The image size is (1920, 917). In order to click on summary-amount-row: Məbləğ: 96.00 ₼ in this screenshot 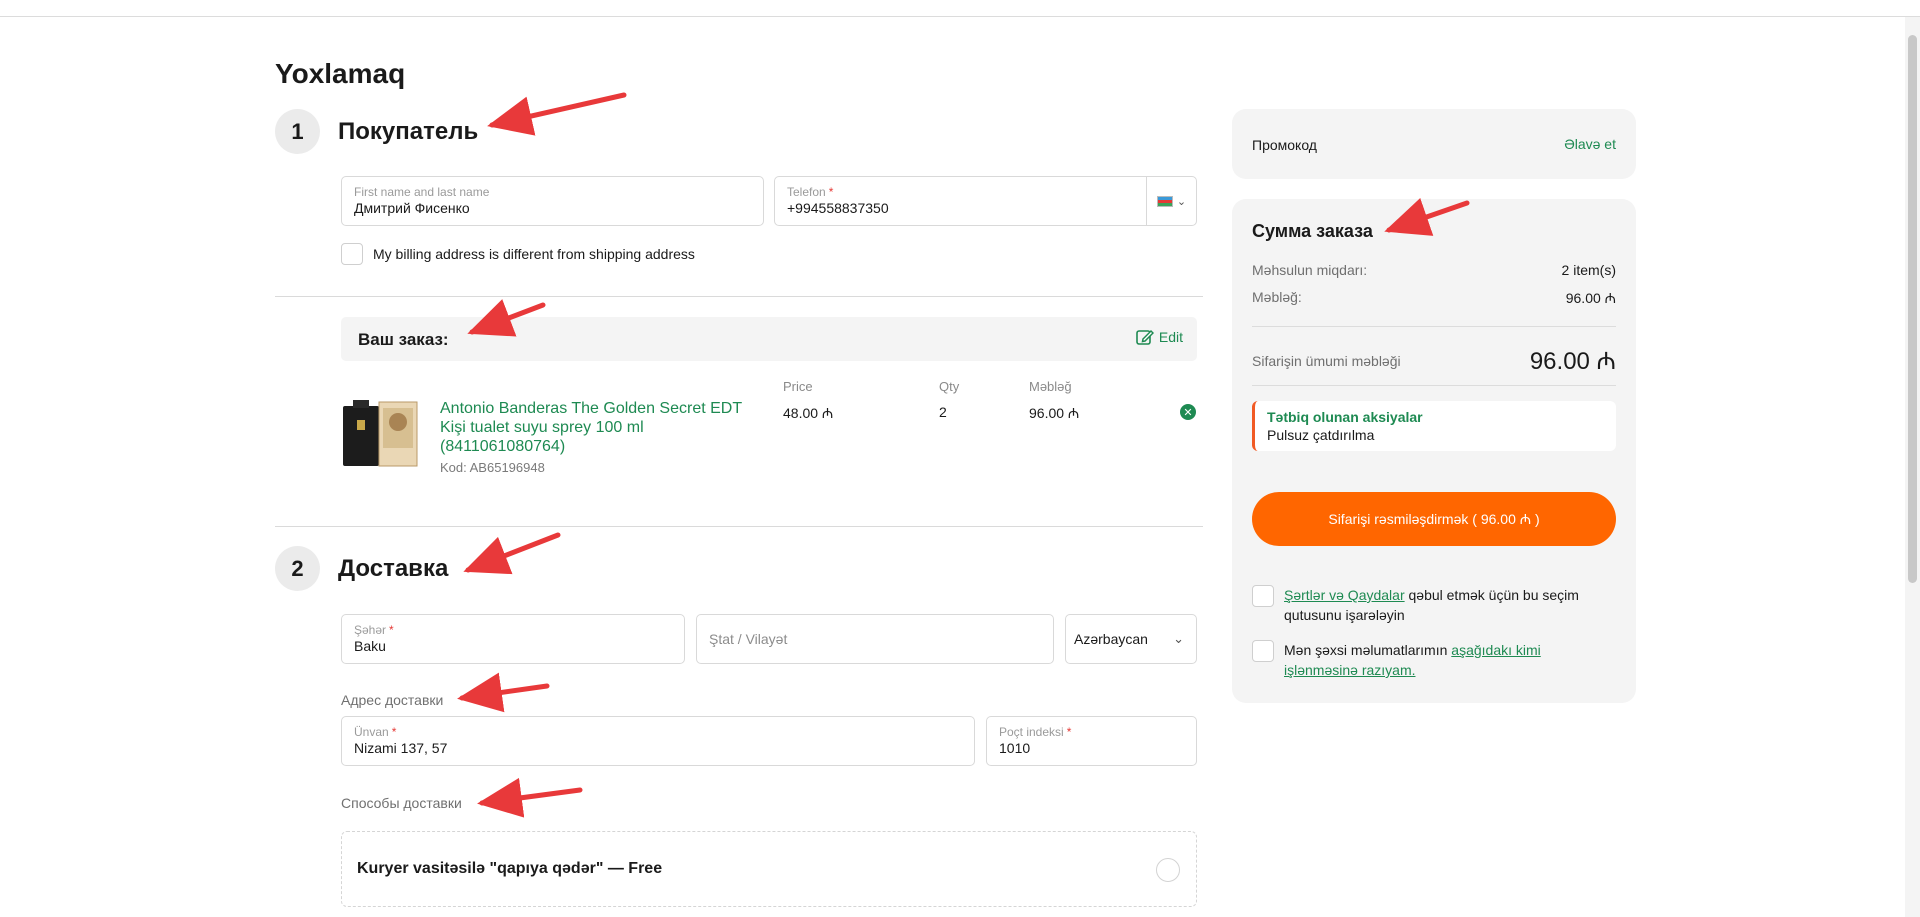, I will do `click(1434, 298)`.